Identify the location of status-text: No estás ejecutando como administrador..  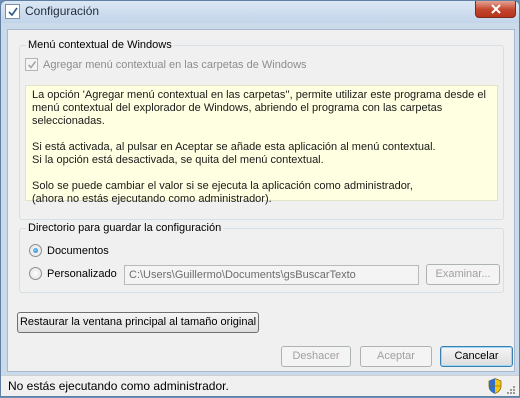
(118, 386).